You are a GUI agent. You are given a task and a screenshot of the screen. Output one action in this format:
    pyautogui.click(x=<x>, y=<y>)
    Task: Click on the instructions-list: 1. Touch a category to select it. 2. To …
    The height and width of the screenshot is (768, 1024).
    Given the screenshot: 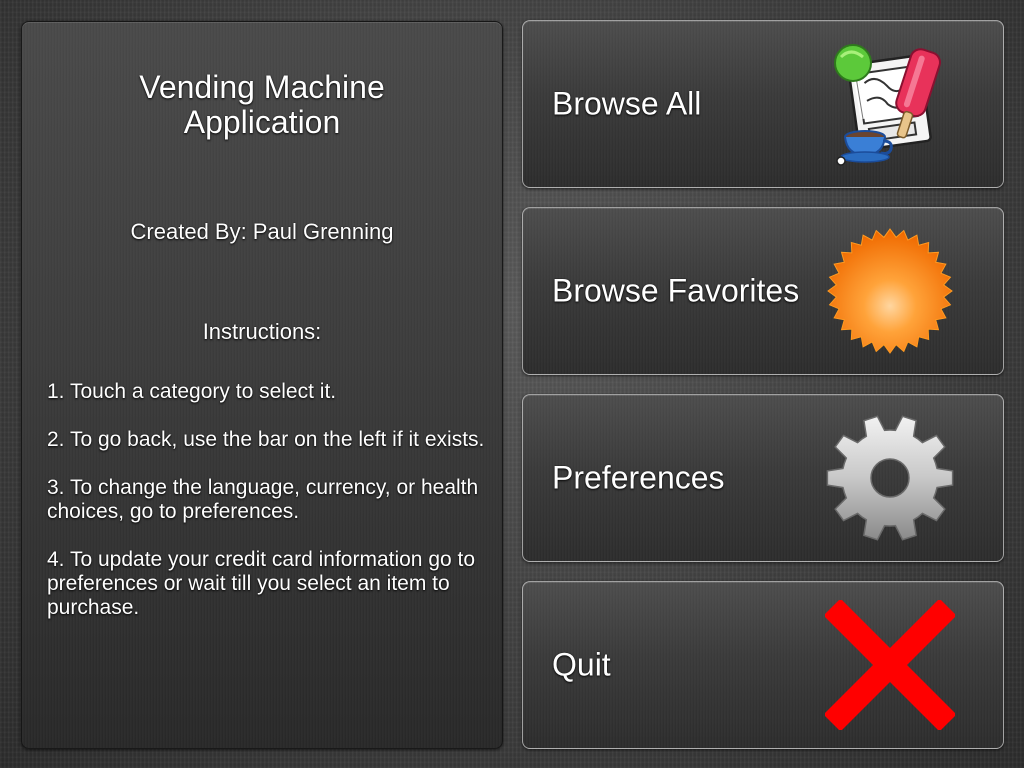 What is the action you would take?
    pyautogui.click(x=267, y=512)
    